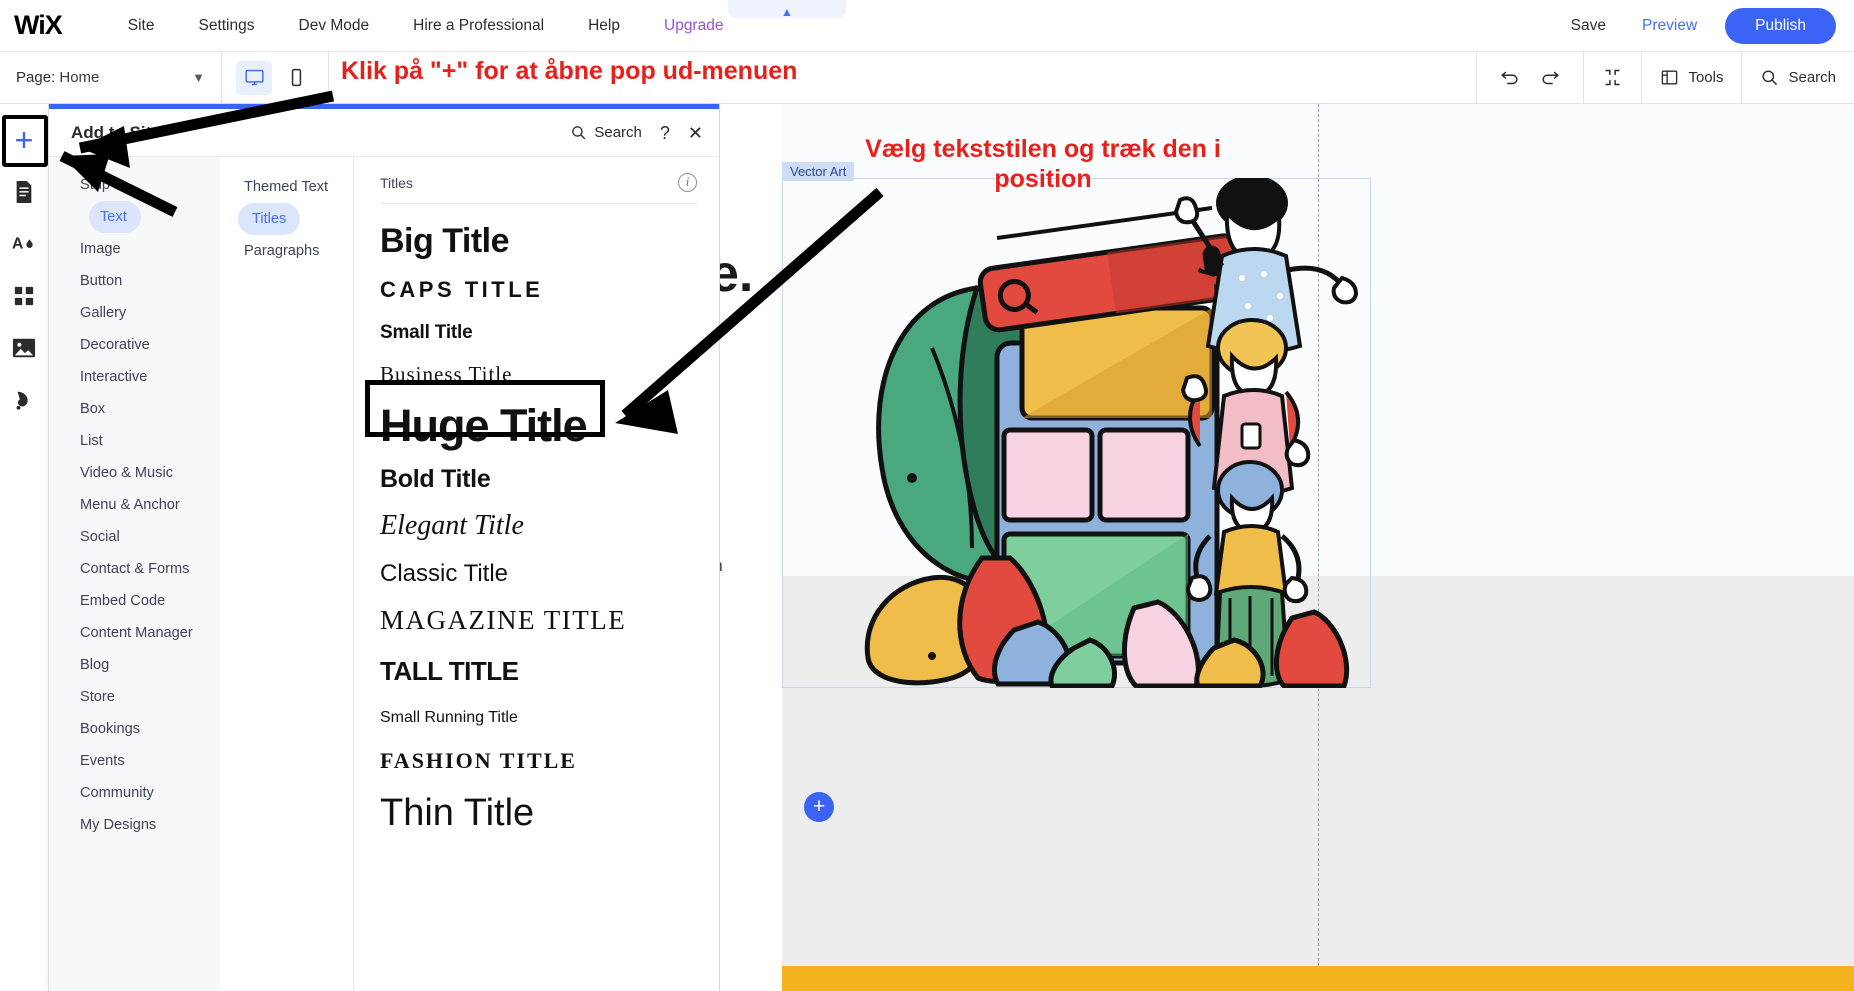 This screenshot has height=991, width=1854. Describe the element at coordinates (134, 185) in the screenshot. I see `category-item-strip: Strip` at that location.